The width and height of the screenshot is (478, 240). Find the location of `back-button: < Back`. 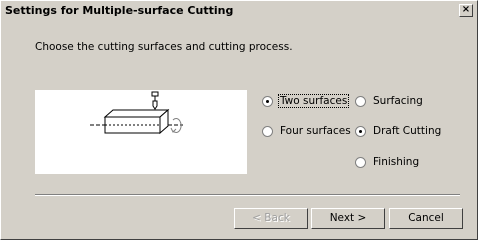

back-button: < Back is located at coordinates (271, 218).